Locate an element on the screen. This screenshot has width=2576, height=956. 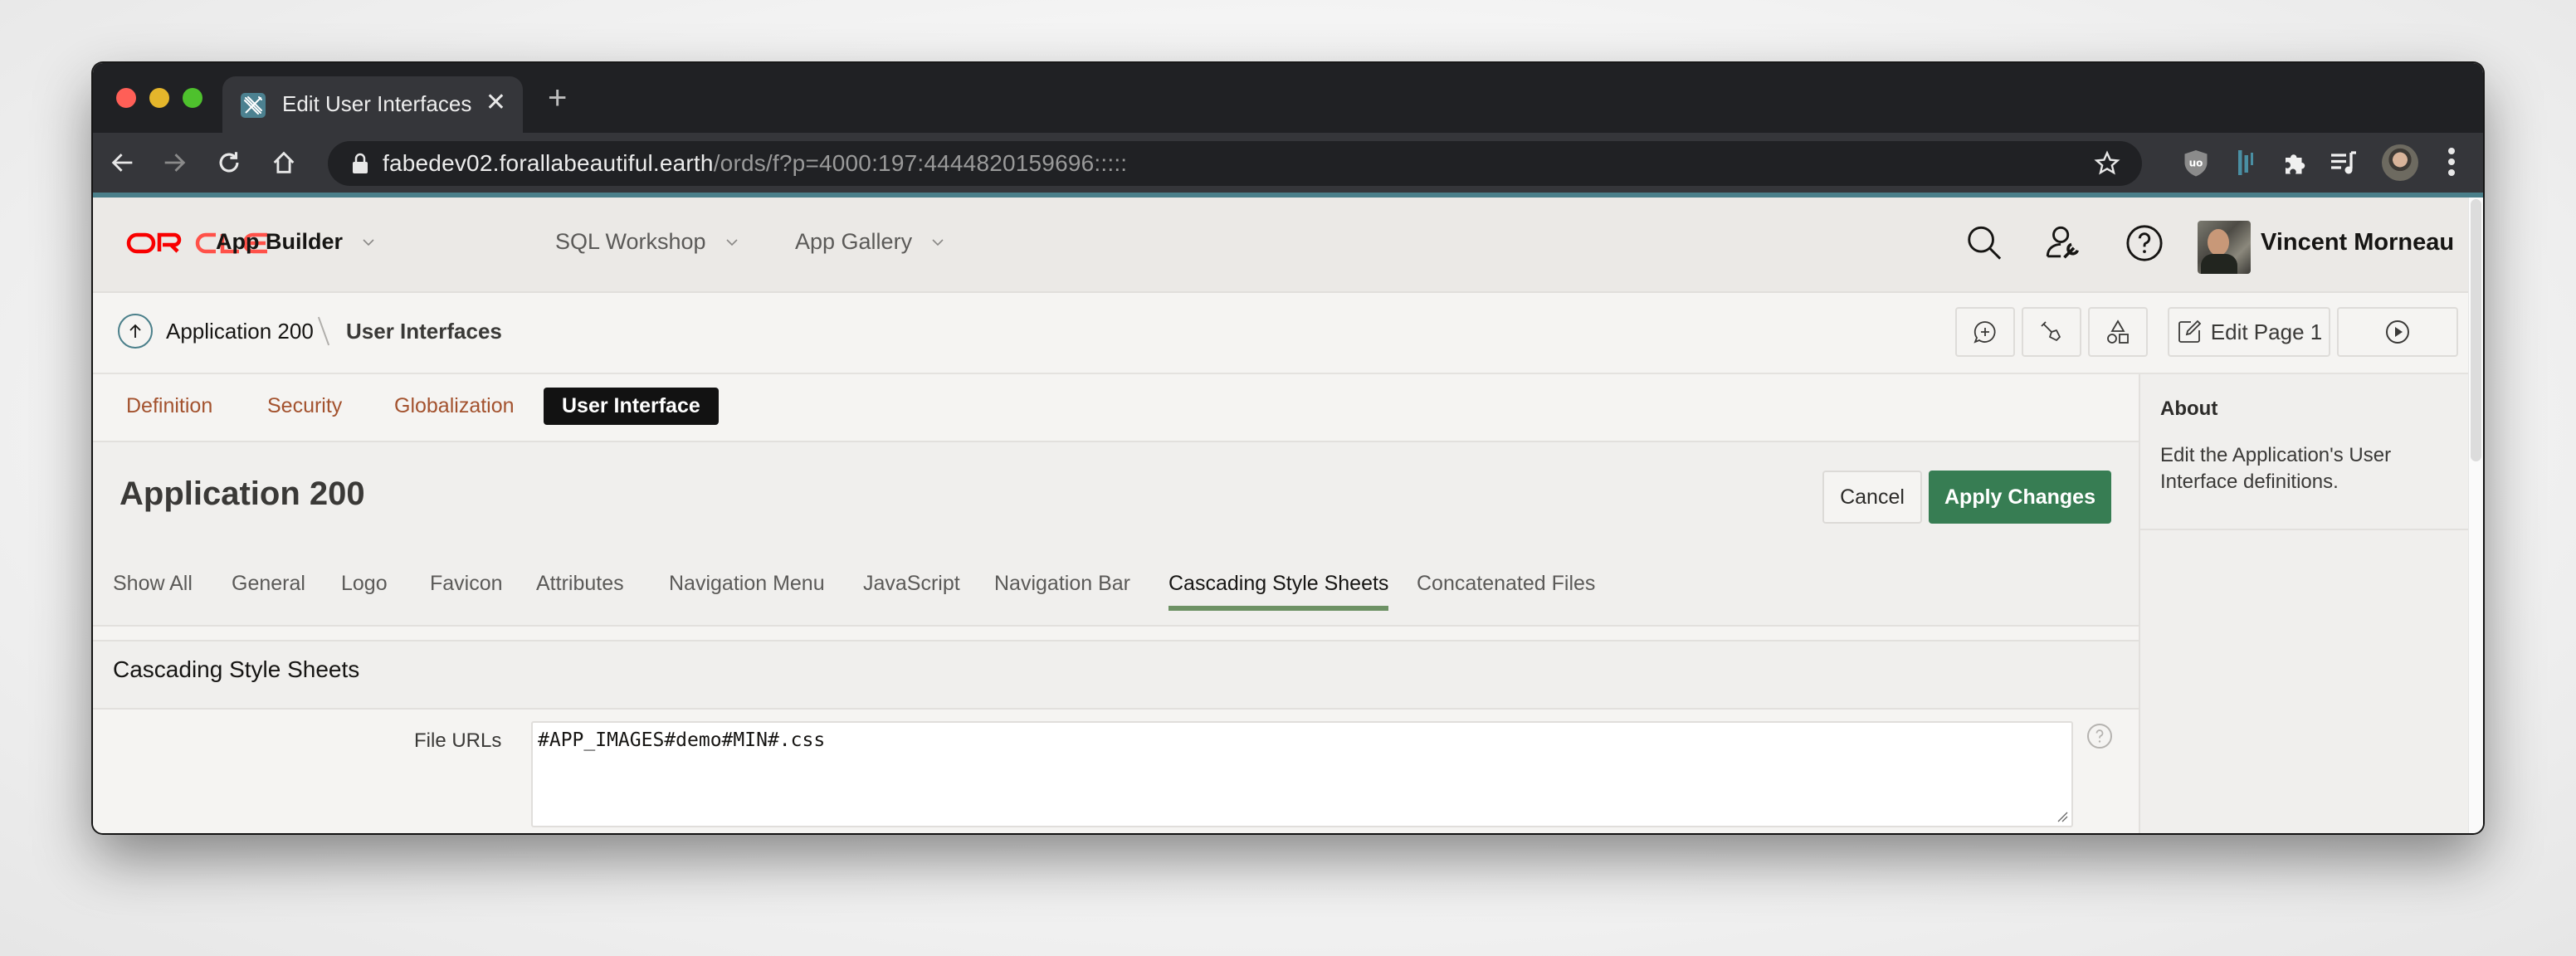
breadcrumb-parent-link: Application 200 is located at coordinates (240, 331).